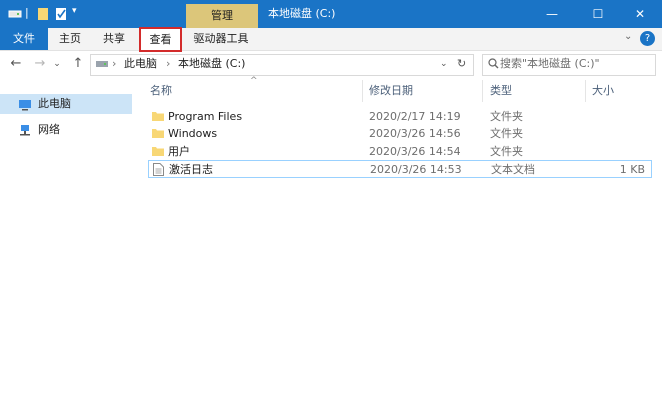 This screenshot has width=662, height=400. What do you see at coordinates (78, 64) in the screenshot?
I see `up-button: ↑` at bounding box center [78, 64].